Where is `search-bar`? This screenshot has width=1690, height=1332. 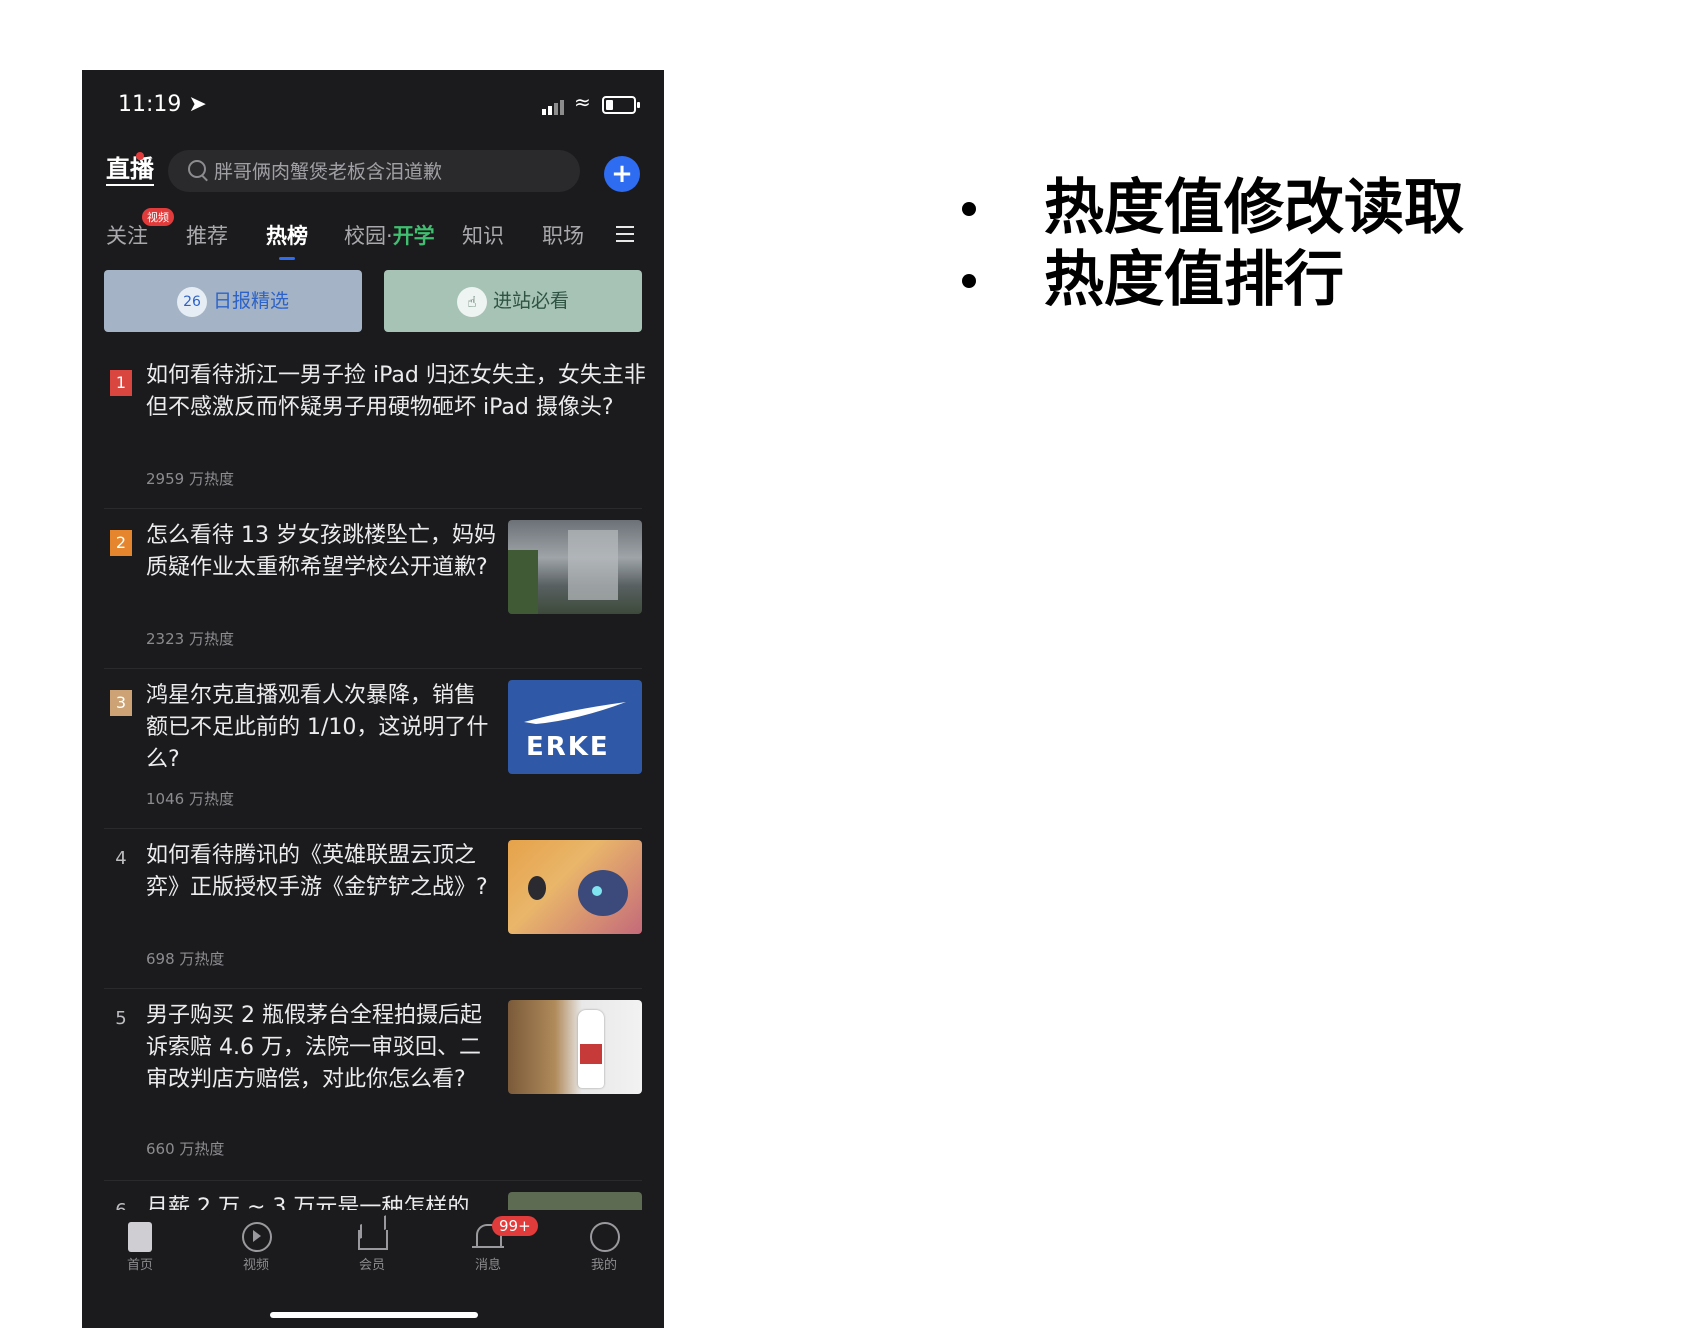 search-bar is located at coordinates (374, 171).